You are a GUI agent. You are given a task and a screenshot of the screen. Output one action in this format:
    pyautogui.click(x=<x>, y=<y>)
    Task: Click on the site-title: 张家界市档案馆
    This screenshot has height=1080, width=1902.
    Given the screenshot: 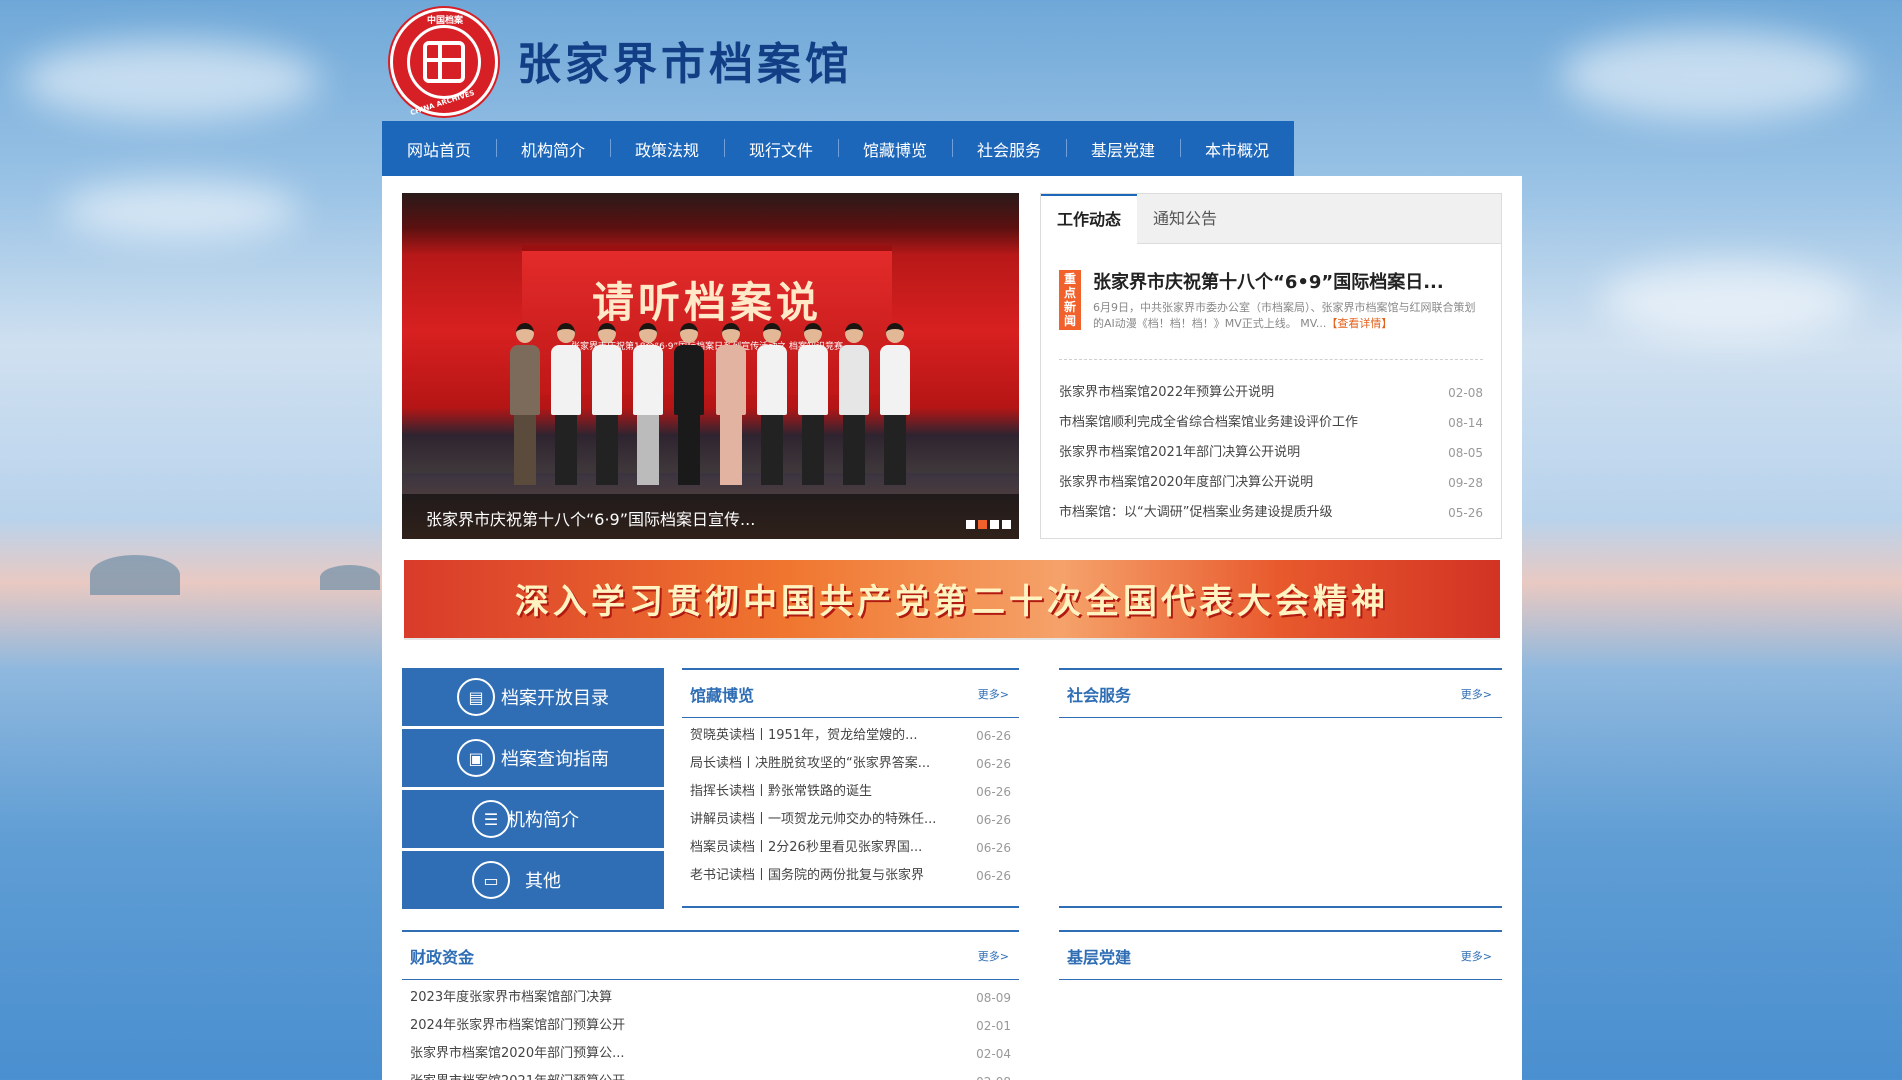 What is the action you would take?
    pyautogui.click(x=685, y=64)
    